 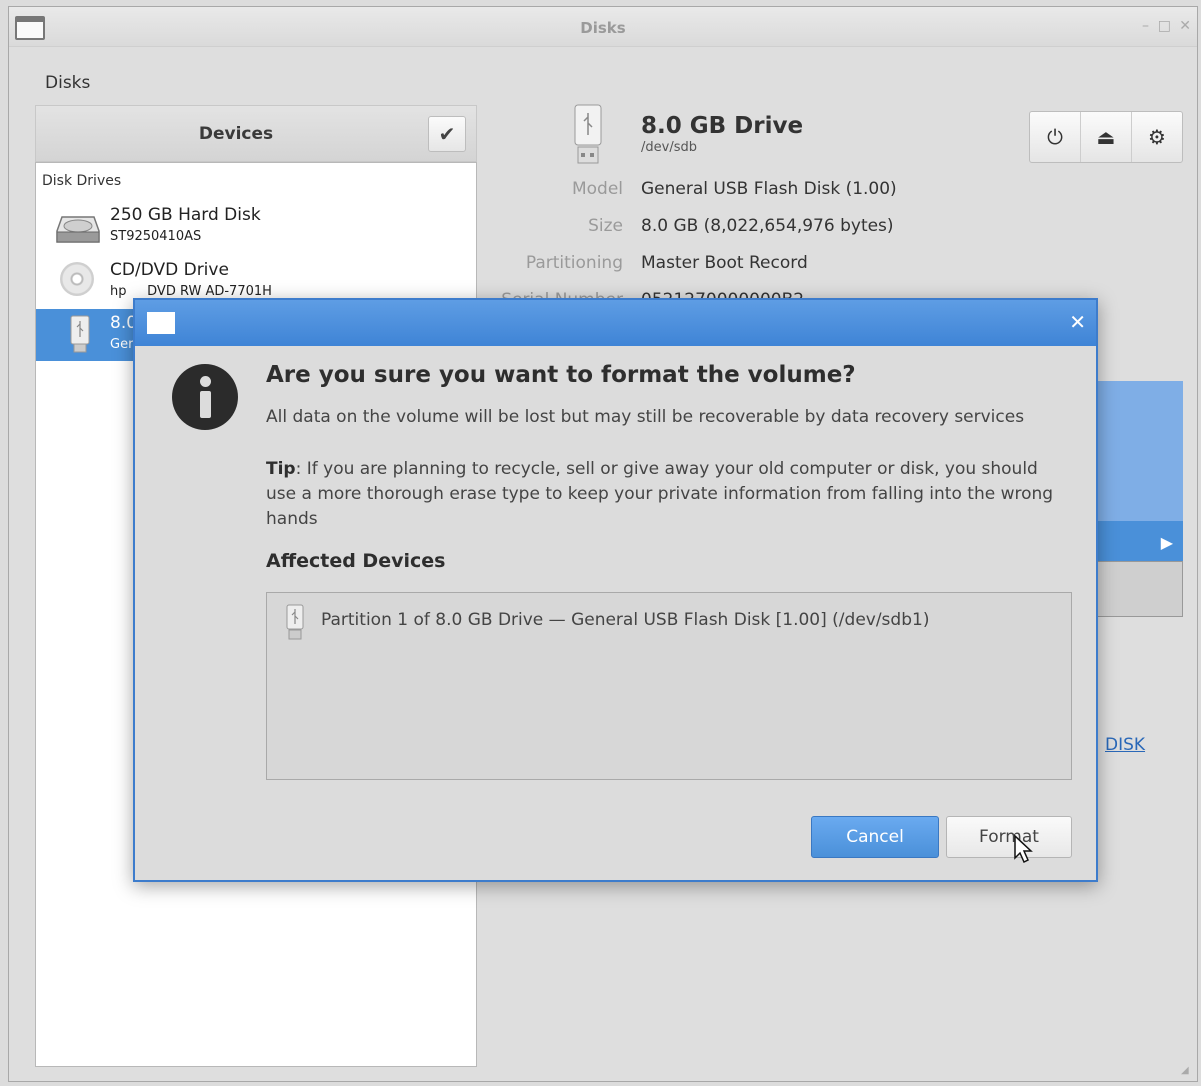 I want to click on device-name: CD/DVD Drive, so click(x=169, y=270).